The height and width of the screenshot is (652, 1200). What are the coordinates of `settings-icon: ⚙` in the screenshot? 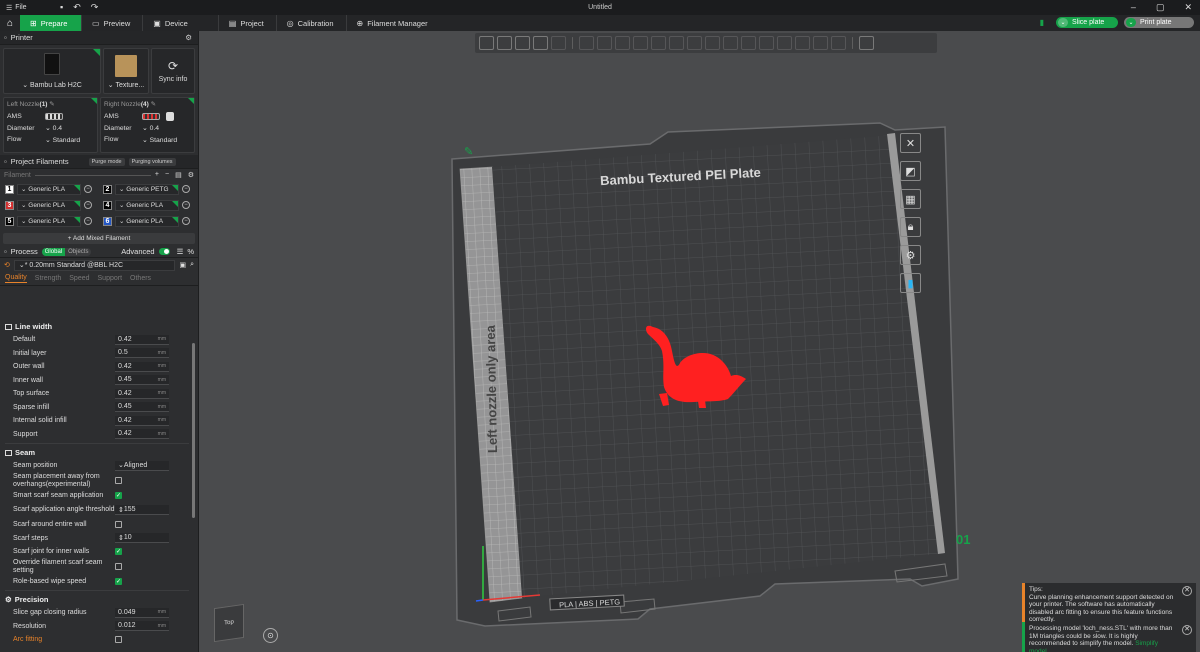 It's located at (191, 175).